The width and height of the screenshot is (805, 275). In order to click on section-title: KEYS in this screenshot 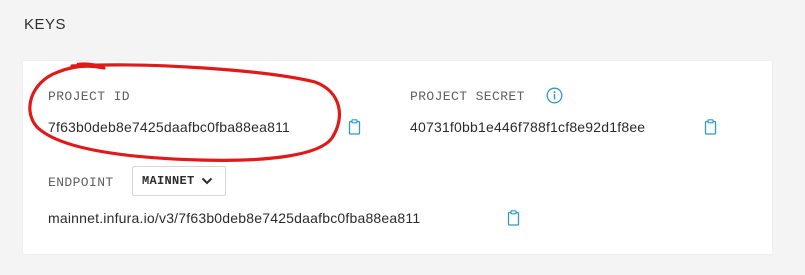, I will do `click(45, 24)`.